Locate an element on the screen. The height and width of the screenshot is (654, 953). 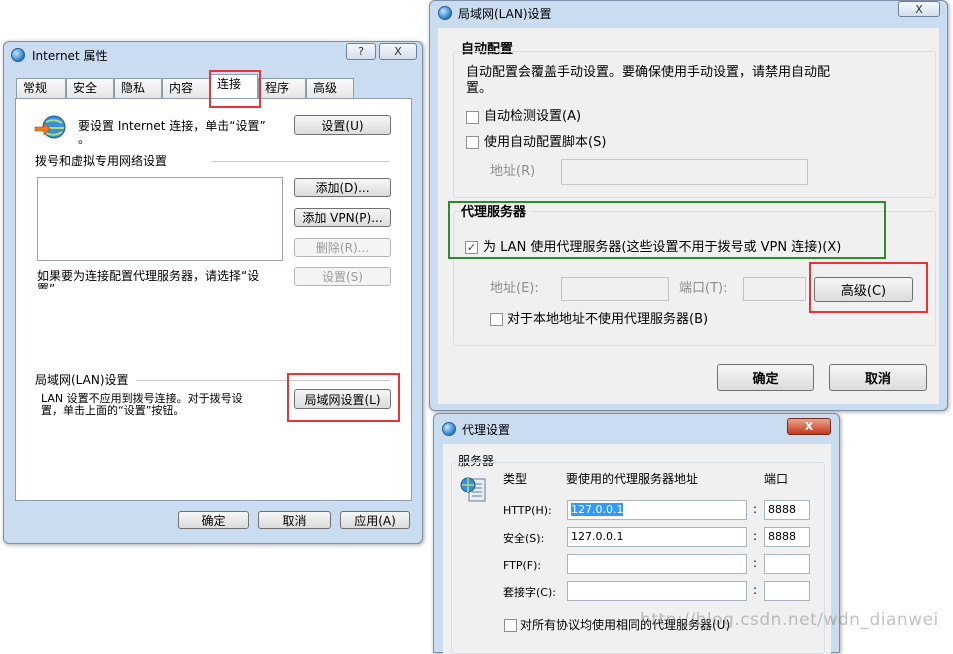
cancel-button: 取消 is located at coordinates (294, 520).